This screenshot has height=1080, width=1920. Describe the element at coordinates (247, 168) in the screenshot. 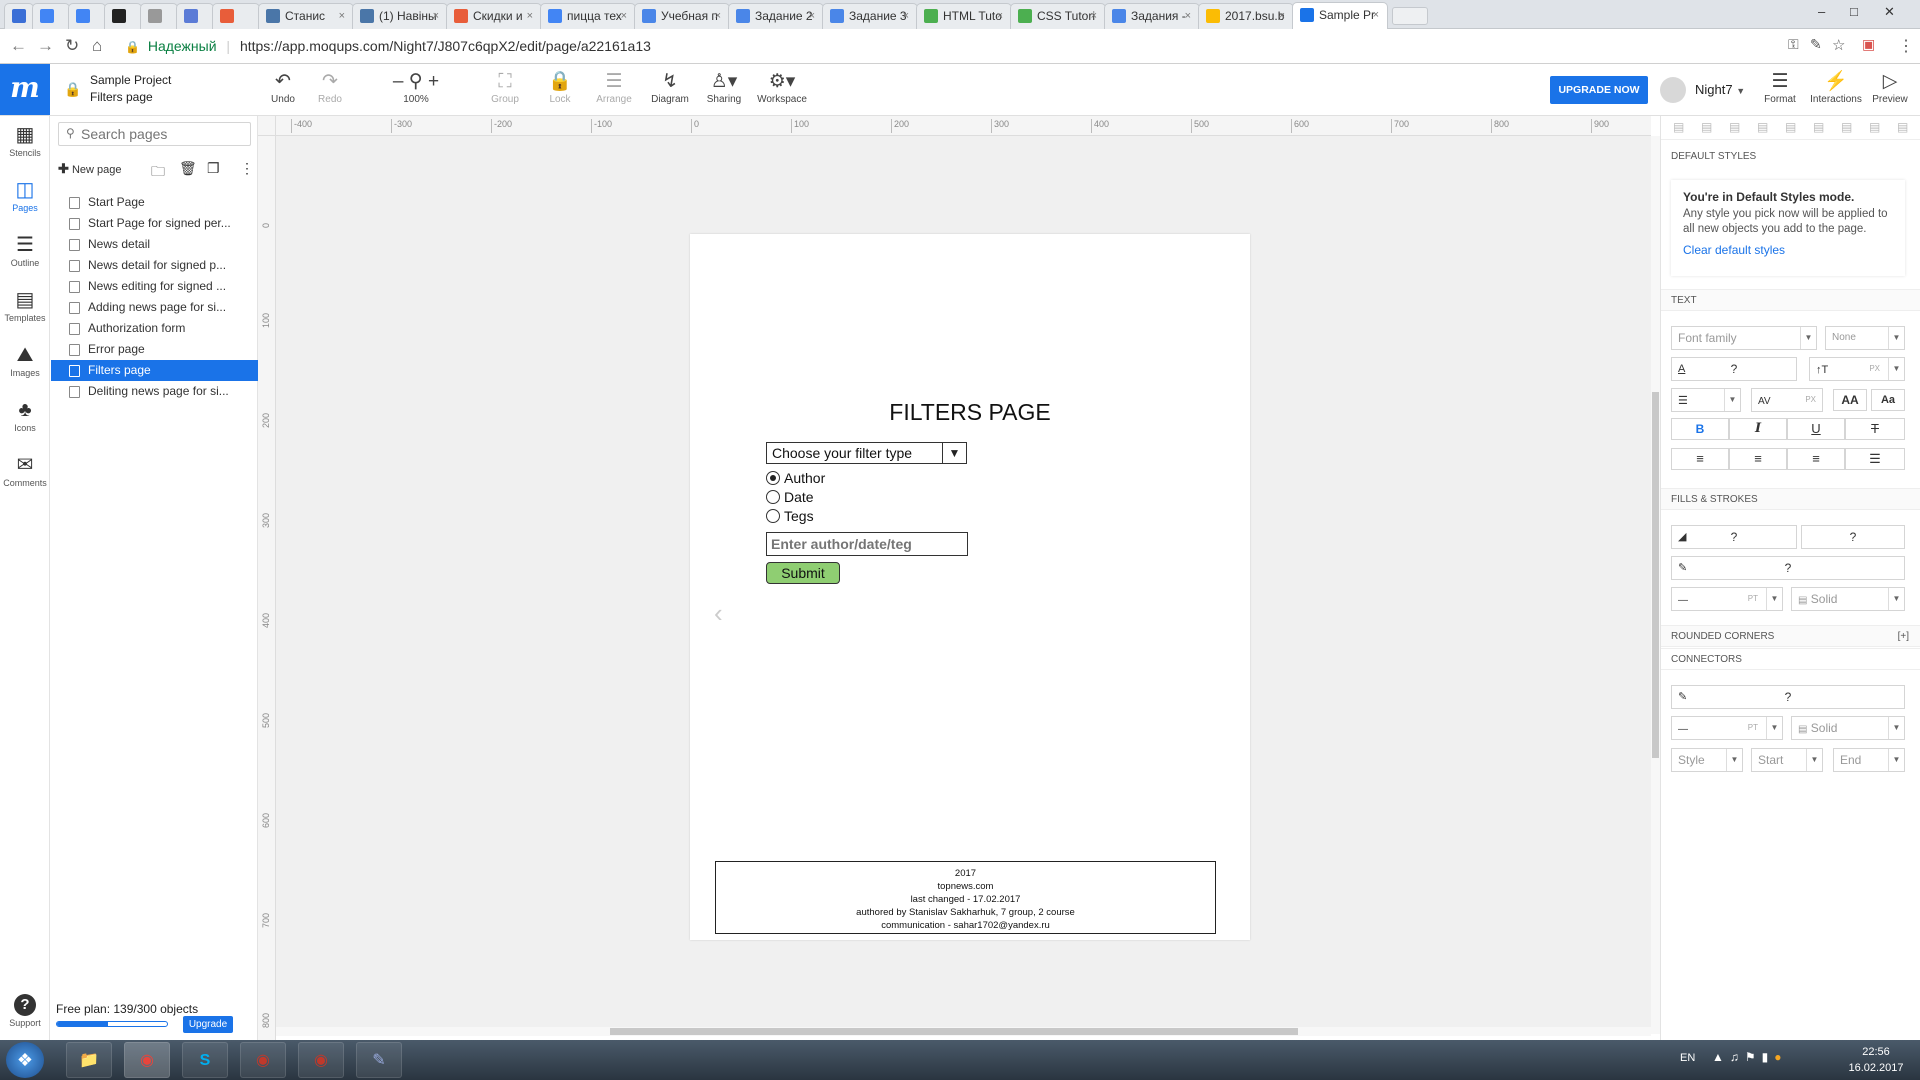

I see `more-options-icon: ⋮` at that location.